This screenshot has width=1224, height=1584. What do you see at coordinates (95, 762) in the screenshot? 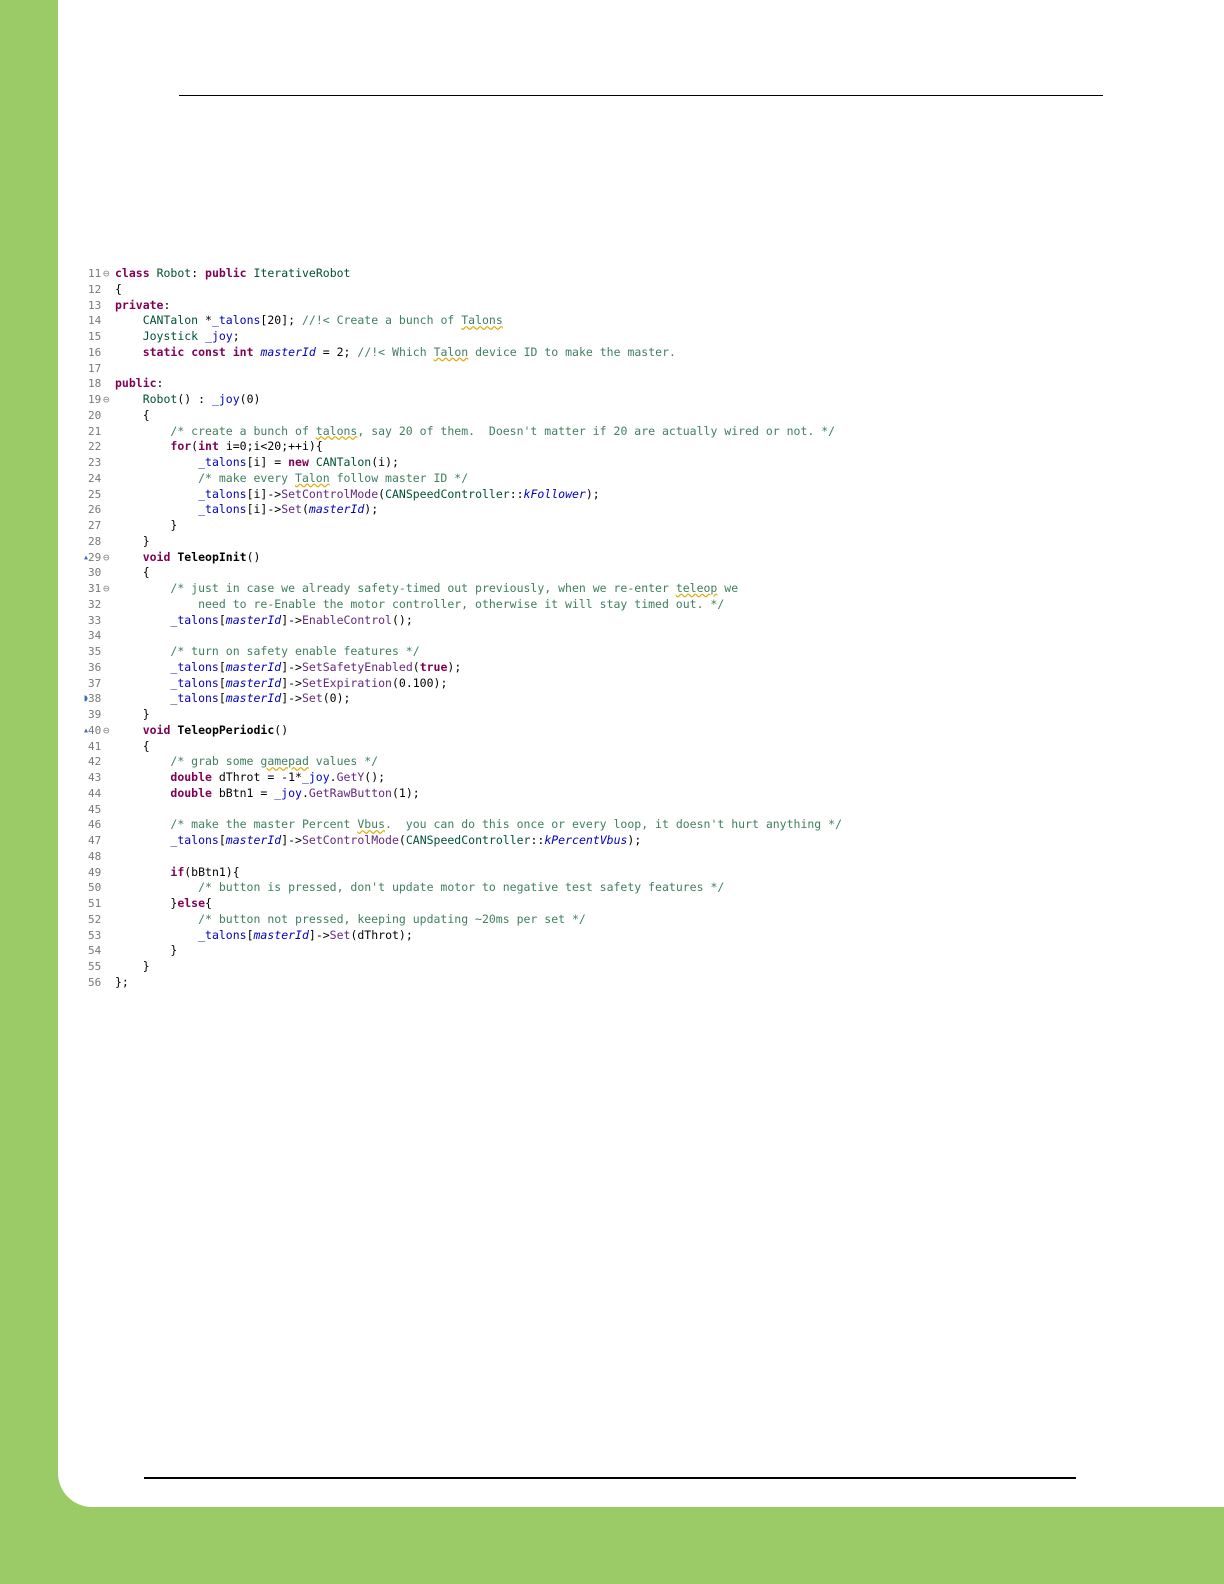
I see `line-number: 42` at bounding box center [95, 762].